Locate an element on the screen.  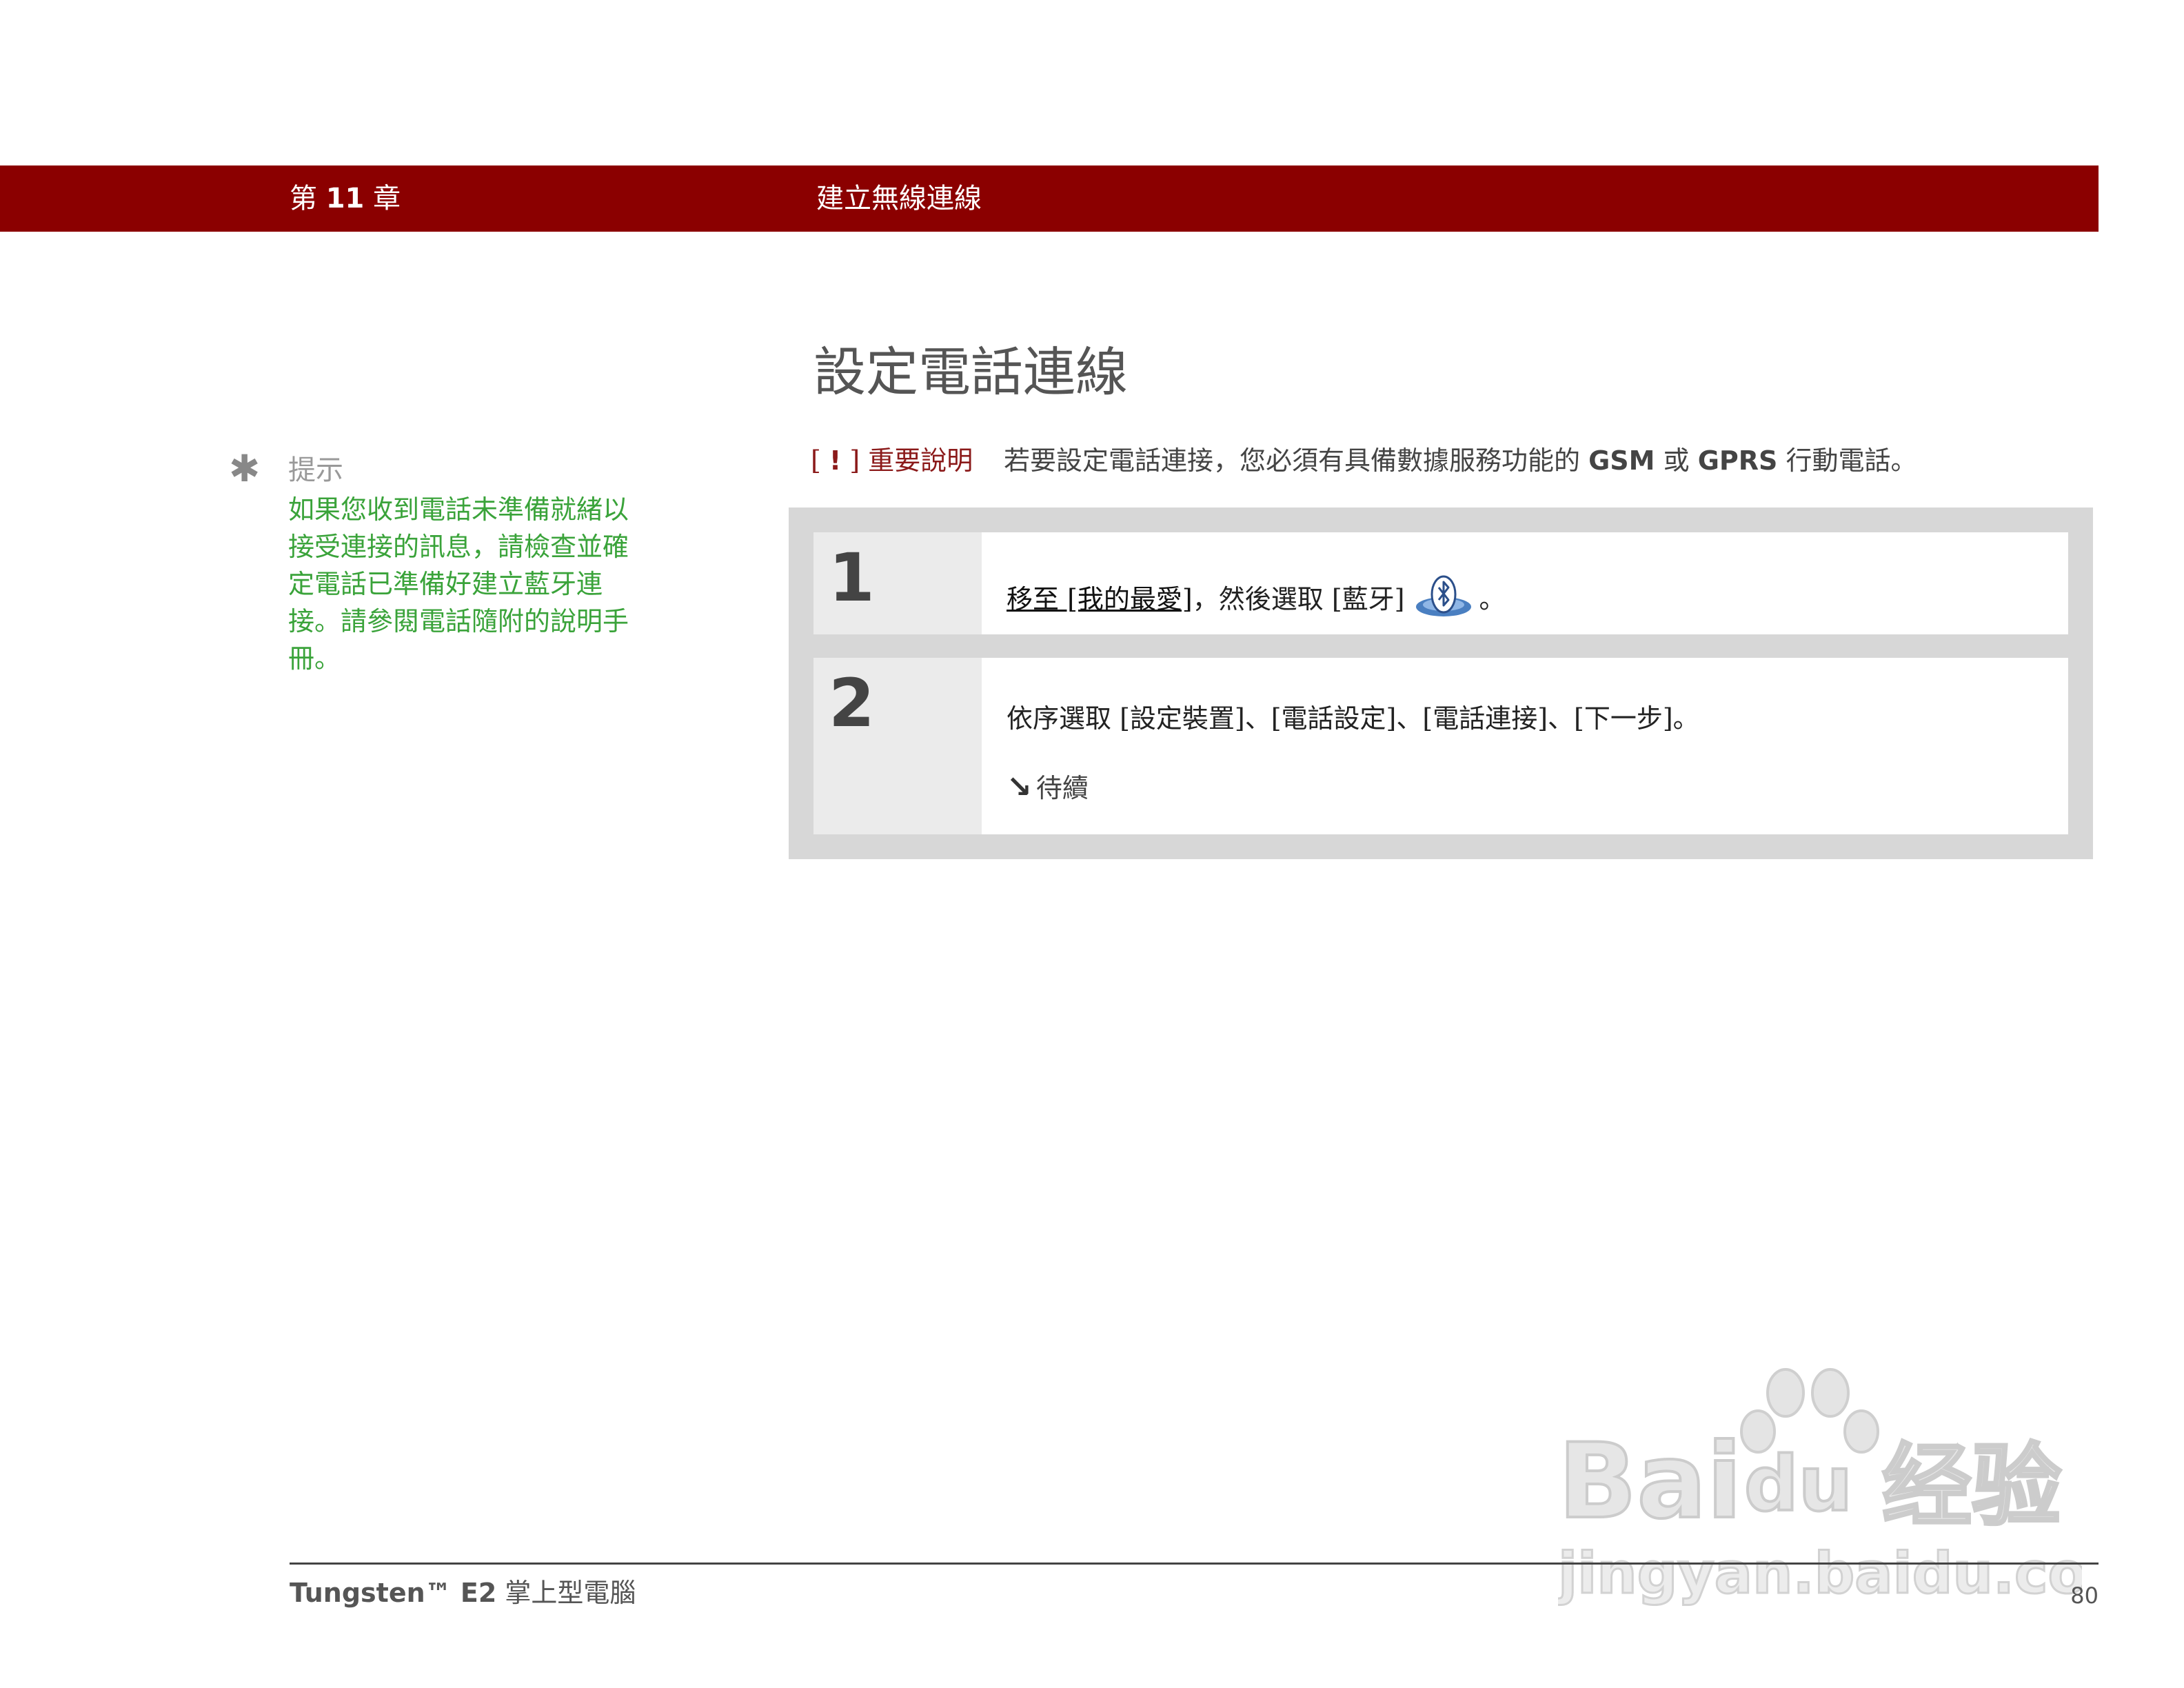
step-number: 2 is located at coordinates (852, 703).